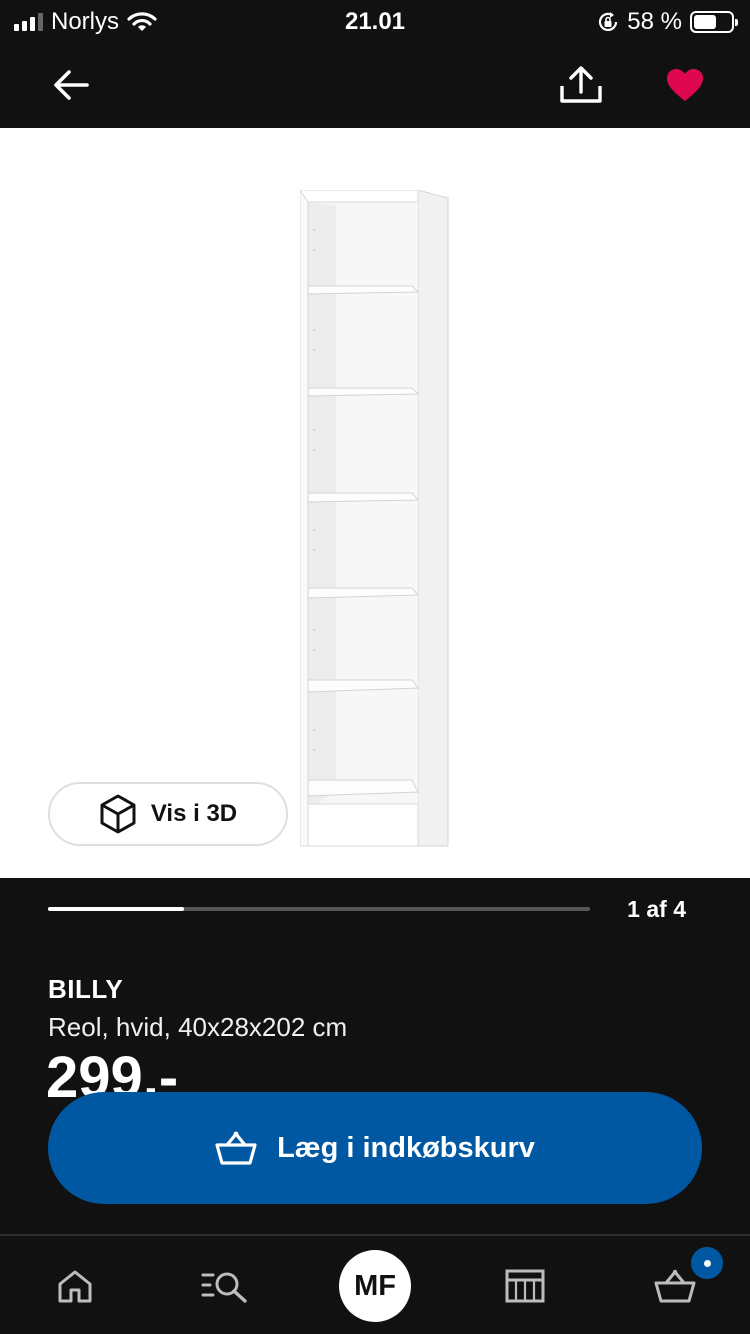 This screenshot has height=1334, width=750. What do you see at coordinates (654, 21) in the screenshot?
I see `battery-percent: 58 %` at bounding box center [654, 21].